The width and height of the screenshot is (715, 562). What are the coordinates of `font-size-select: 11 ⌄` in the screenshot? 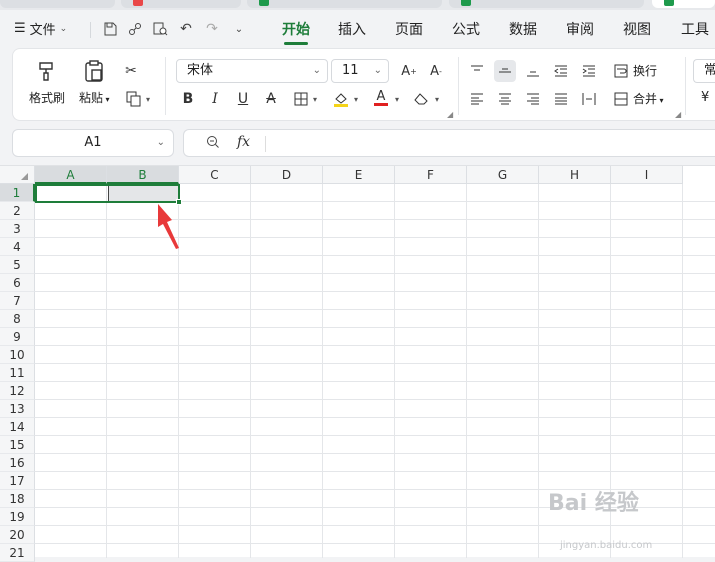 It's located at (360, 71).